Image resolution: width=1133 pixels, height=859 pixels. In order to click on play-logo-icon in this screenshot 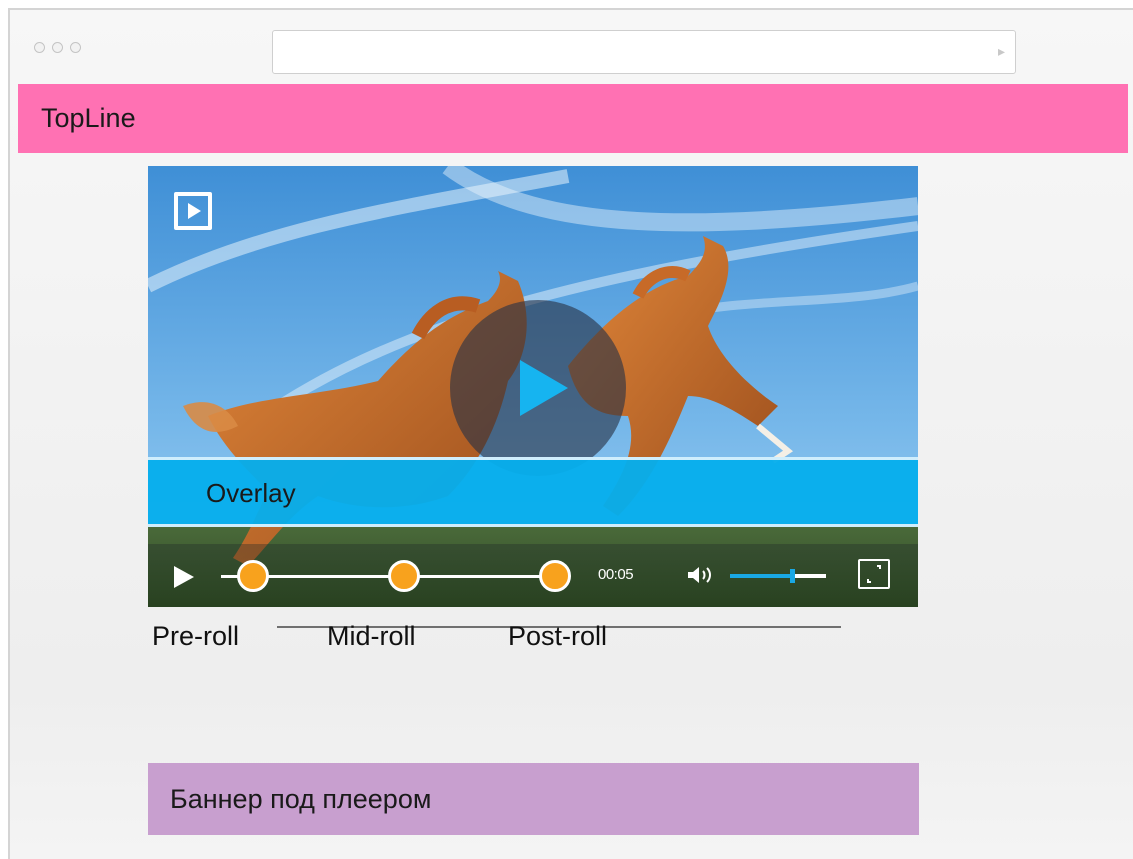, I will do `click(193, 211)`.